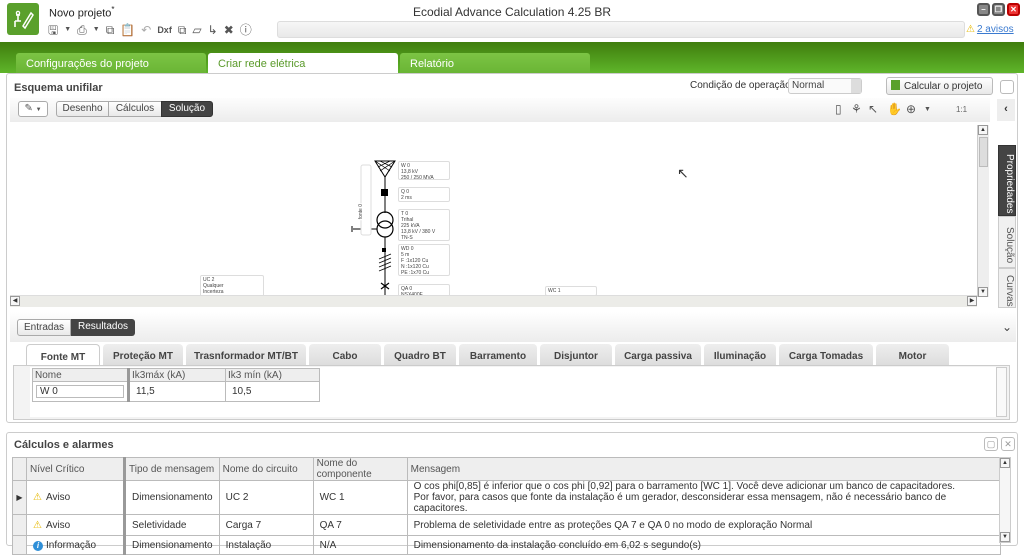 Image resolution: width=1024 pixels, height=555 pixels. What do you see at coordinates (1001, 392) in the screenshot?
I see `results-vertical-scrollbar` at bounding box center [1001, 392].